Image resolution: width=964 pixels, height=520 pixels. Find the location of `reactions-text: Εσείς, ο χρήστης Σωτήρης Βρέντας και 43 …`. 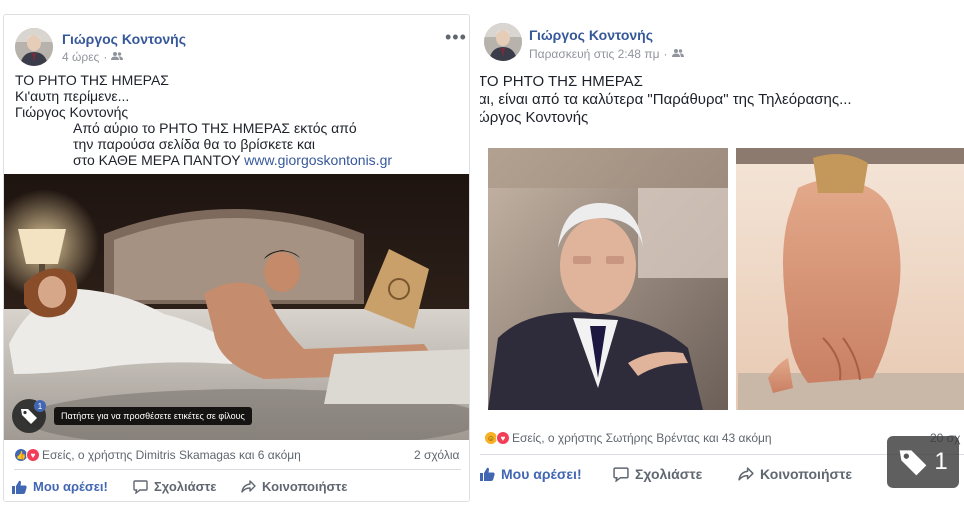

reactions-text: Εσείς, ο χρήστης Σωτήρης Βρέντας και 43 … is located at coordinates (642, 438).